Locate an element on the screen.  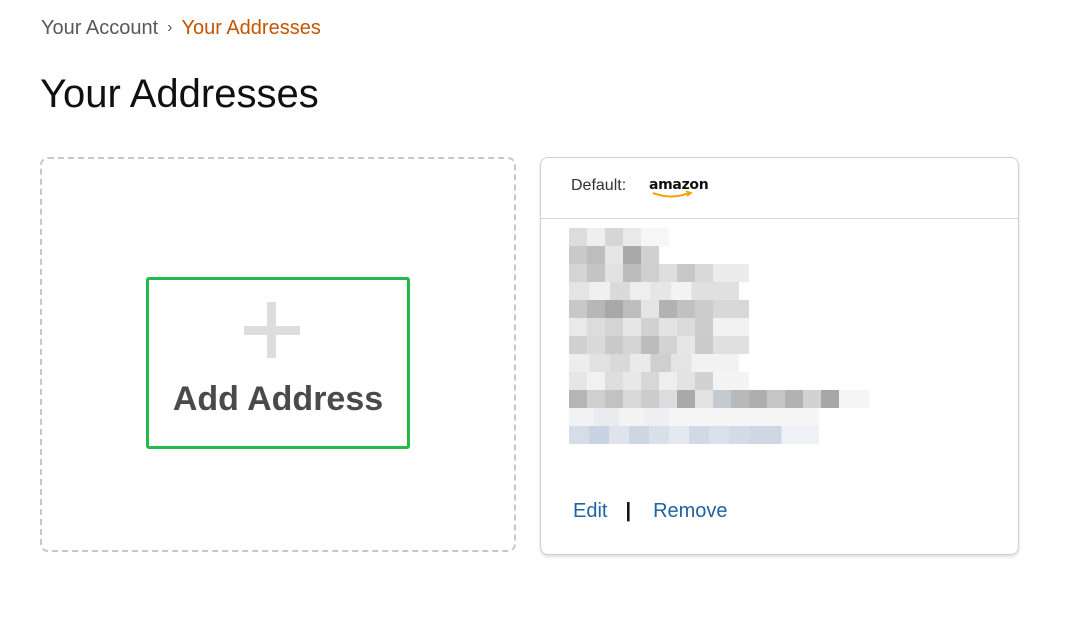
default-label: Default: is located at coordinates (599, 185).